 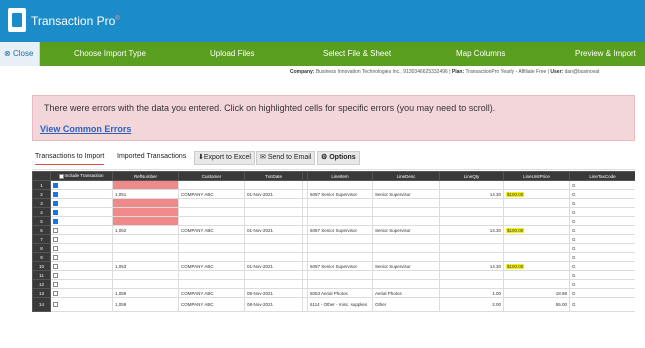 What do you see at coordinates (145, 266) in the screenshot?
I see `refnumber-cell: 1,053` at bounding box center [145, 266].